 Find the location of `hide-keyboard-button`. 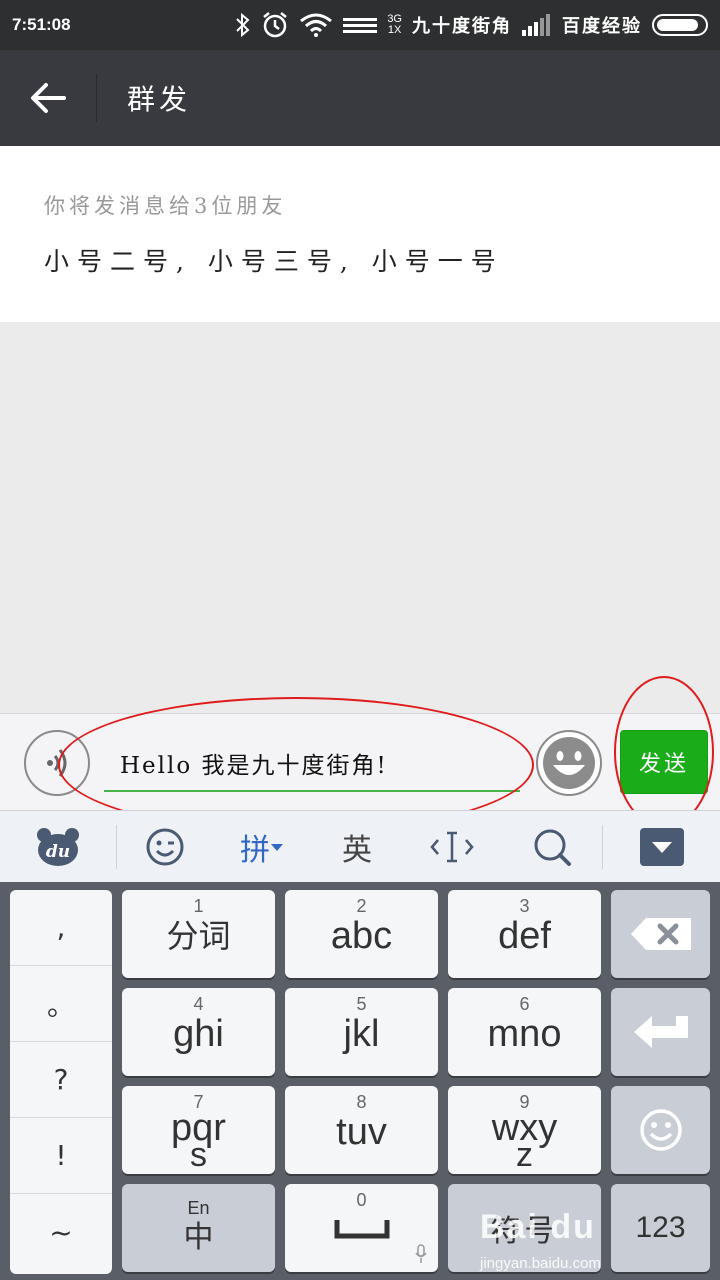

hide-keyboard-button is located at coordinates (661, 847).